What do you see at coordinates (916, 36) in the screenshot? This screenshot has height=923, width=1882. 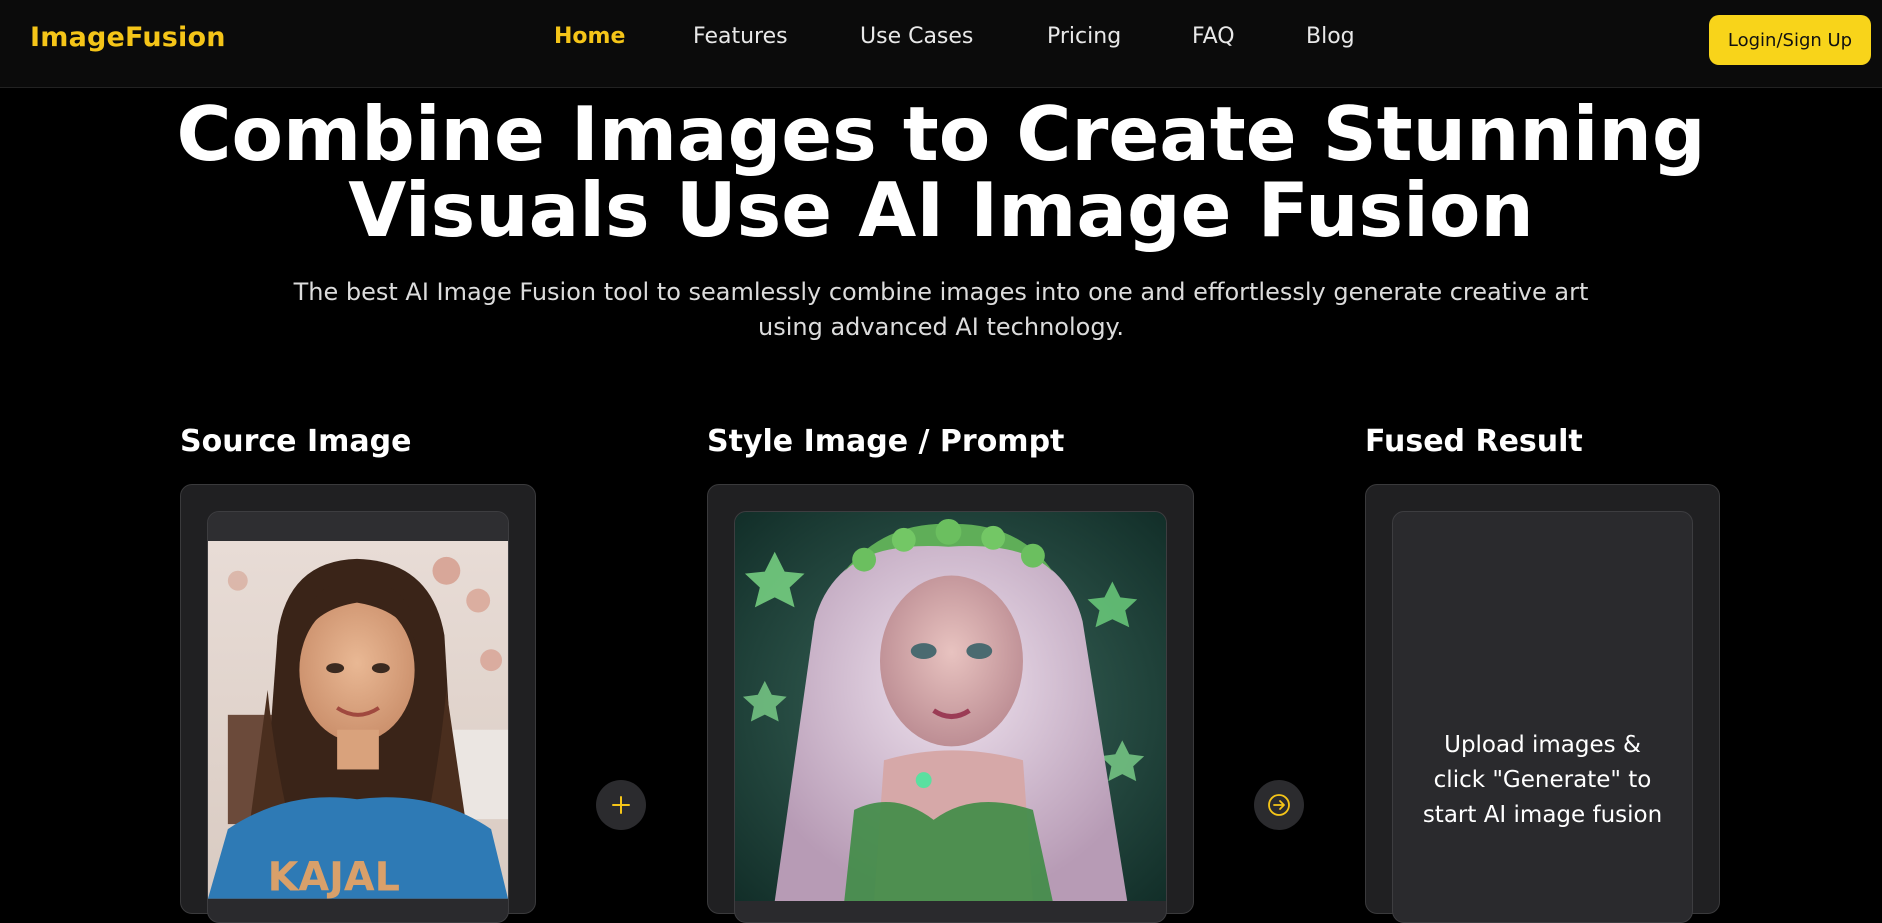 I see `nav-use-cases: Use Cases` at bounding box center [916, 36].